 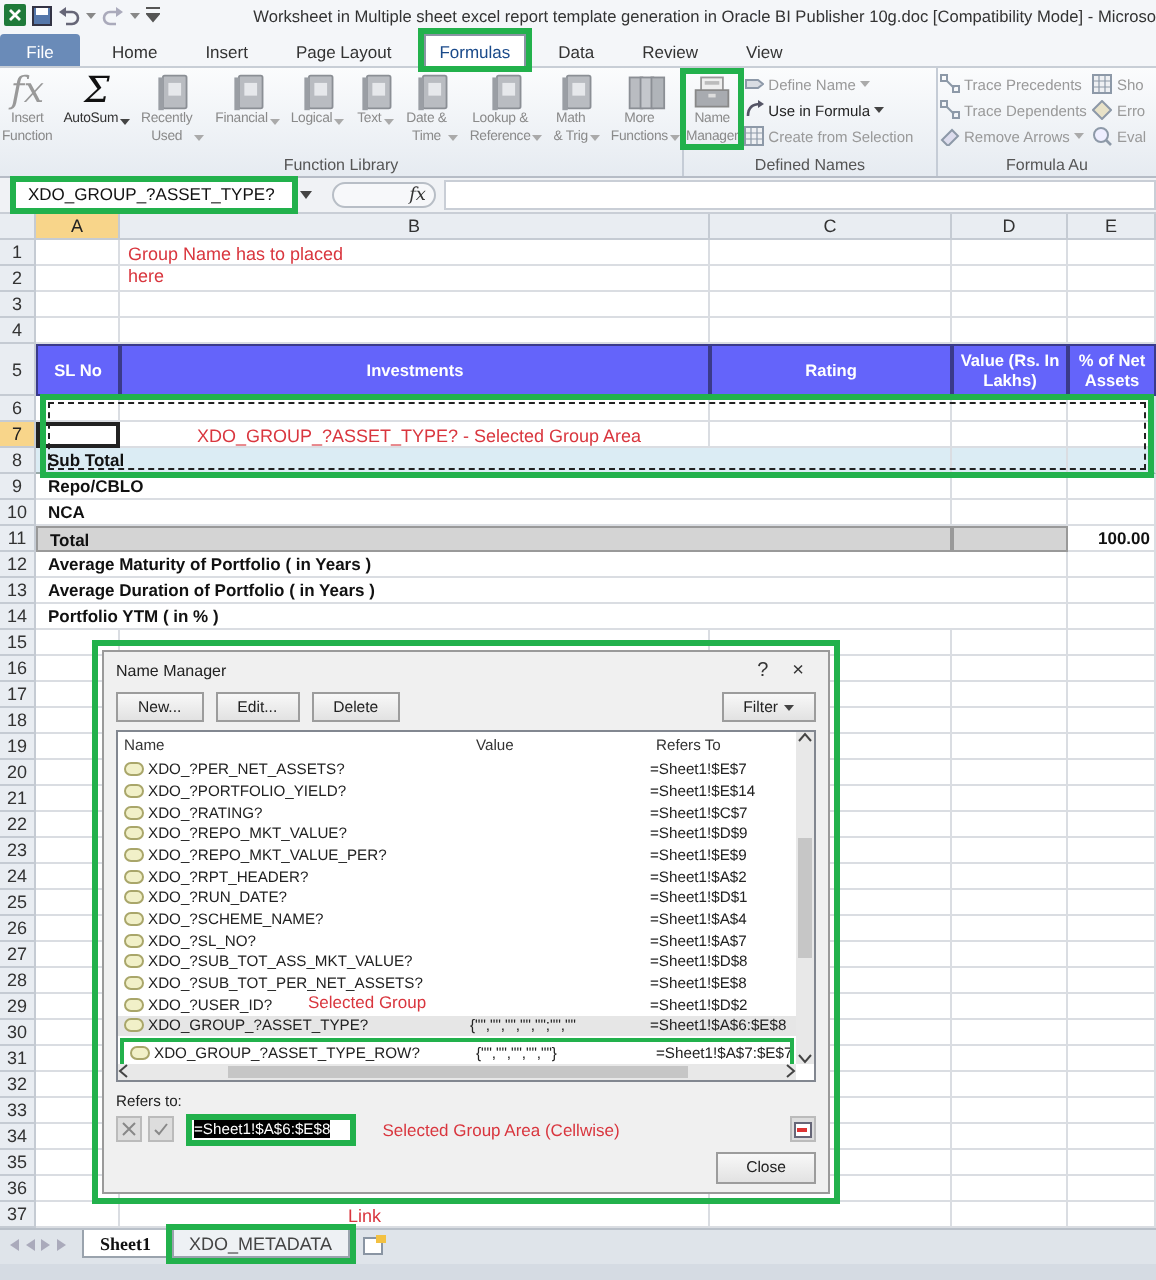 What do you see at coordinates (154, 195) in the screenshot?
I see `name-box: XDO_GROUP_?ASSET_TYPE?` at bounding box center [154, 195].